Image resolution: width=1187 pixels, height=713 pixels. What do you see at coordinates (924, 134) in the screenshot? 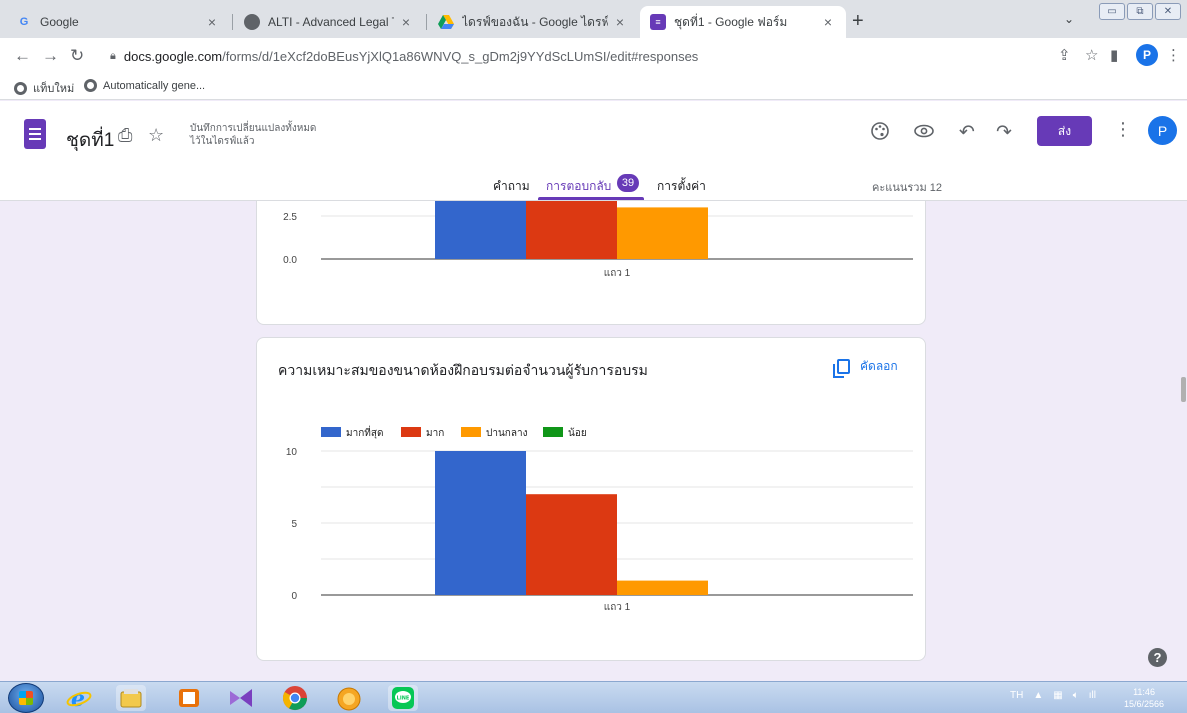
I see `preview-eye-icon` at bounding box center [924, 134].